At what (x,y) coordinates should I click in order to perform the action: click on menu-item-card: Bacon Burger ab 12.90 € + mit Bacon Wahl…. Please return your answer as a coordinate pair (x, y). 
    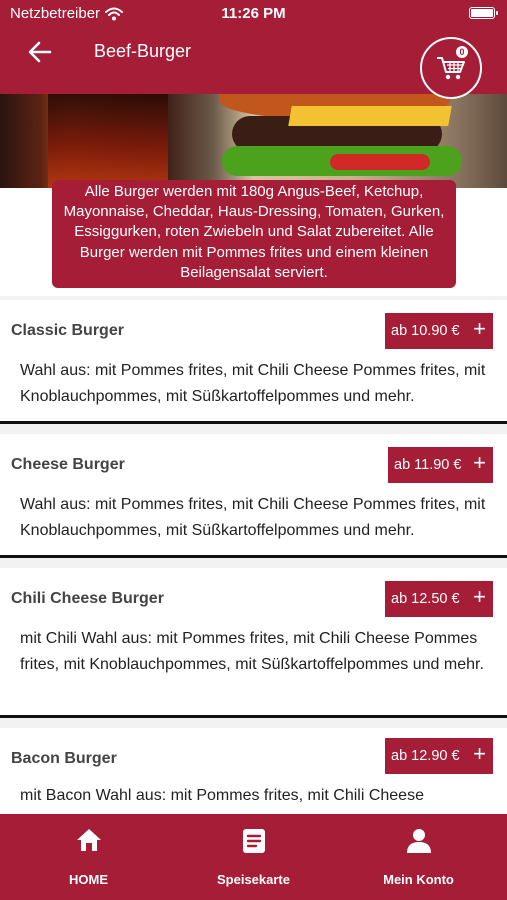
    Looking at the image, I should click on (253, 771).